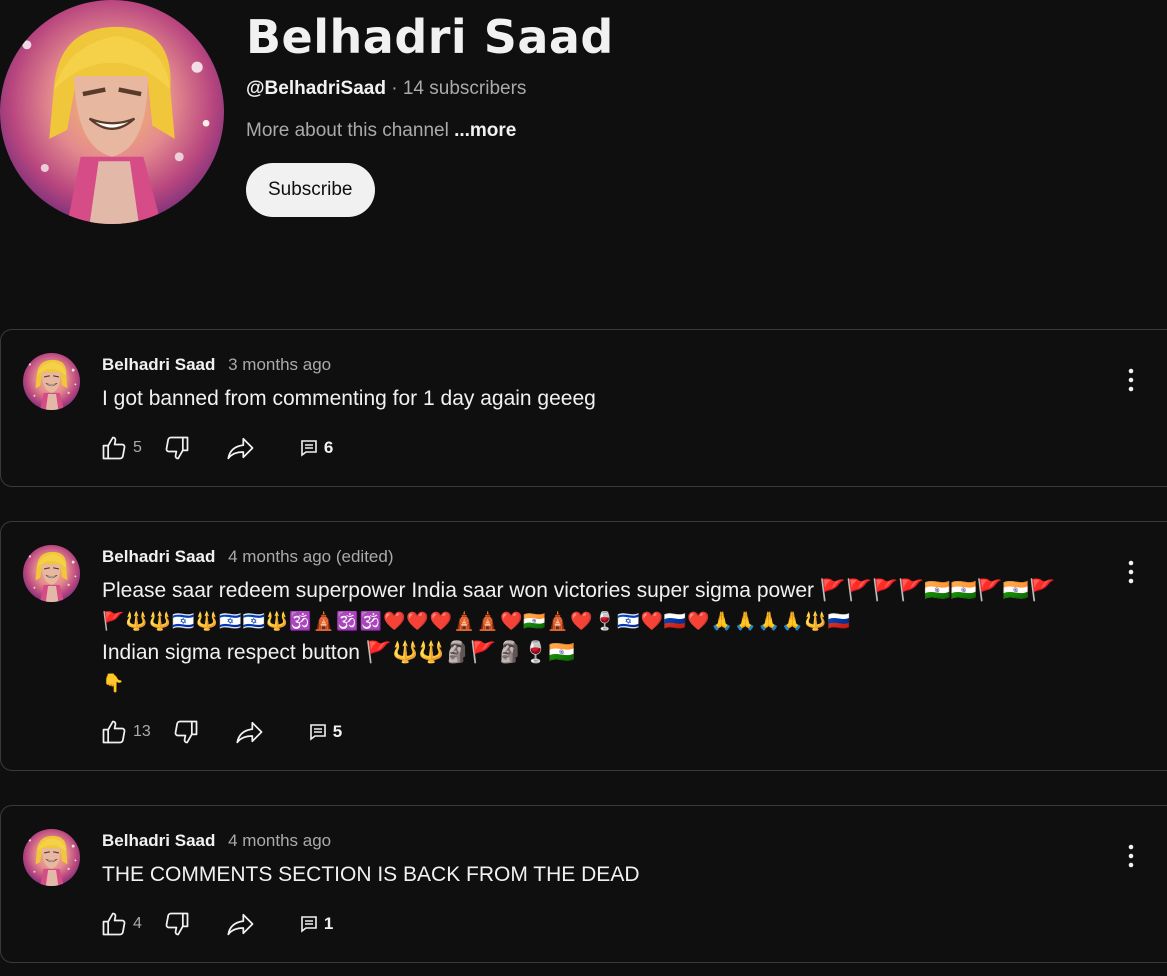 This screenshot has height=976, width=1167. Describe the element at coordinates (347, 130) in the screenshot. I see `about-text: More about this channel` at that location.